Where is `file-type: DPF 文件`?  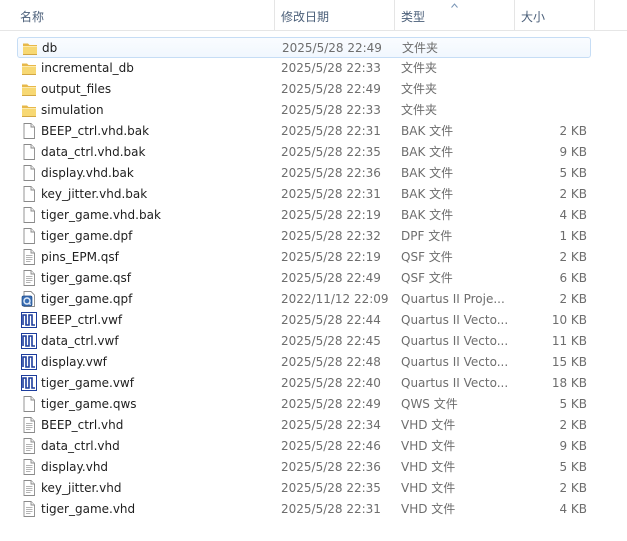 file-type: DPF 文件 is located at coordinates (427, 236).